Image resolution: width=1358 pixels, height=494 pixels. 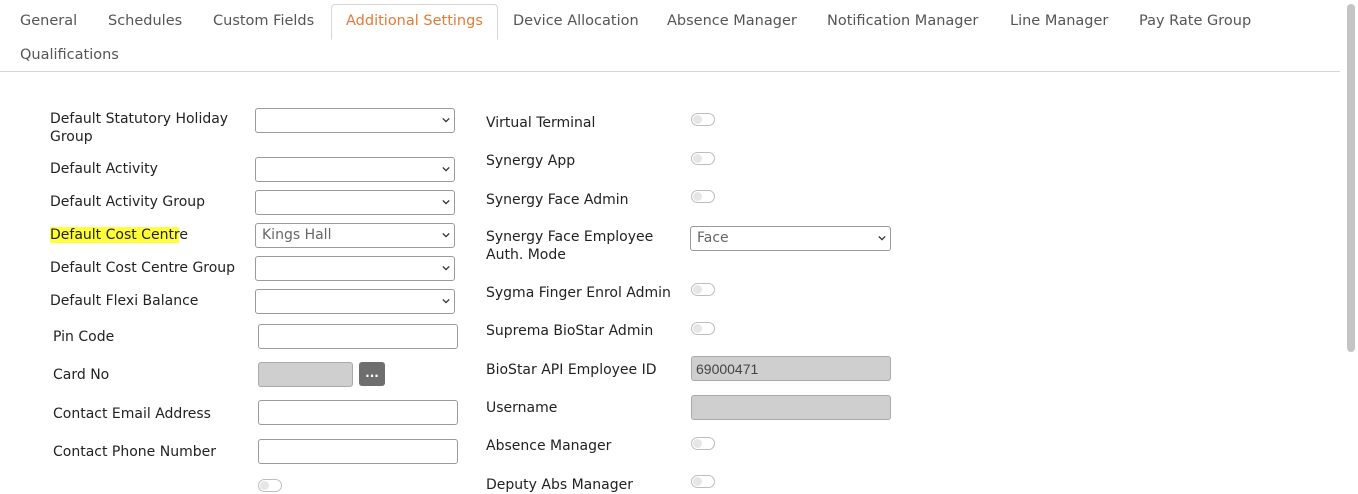 I want to click on tab-custom-fields: Custom Fields, so click(x=263, y=21).